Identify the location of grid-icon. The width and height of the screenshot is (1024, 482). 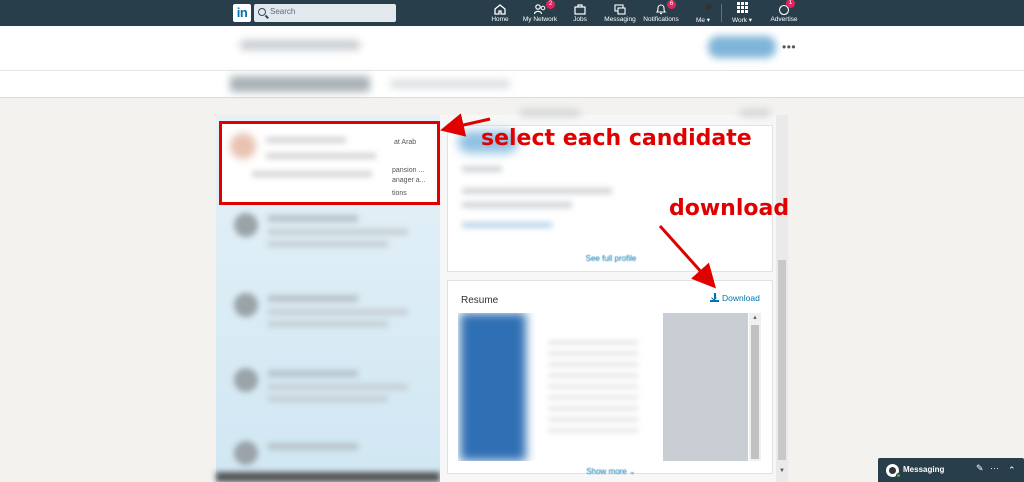
(742, 7).